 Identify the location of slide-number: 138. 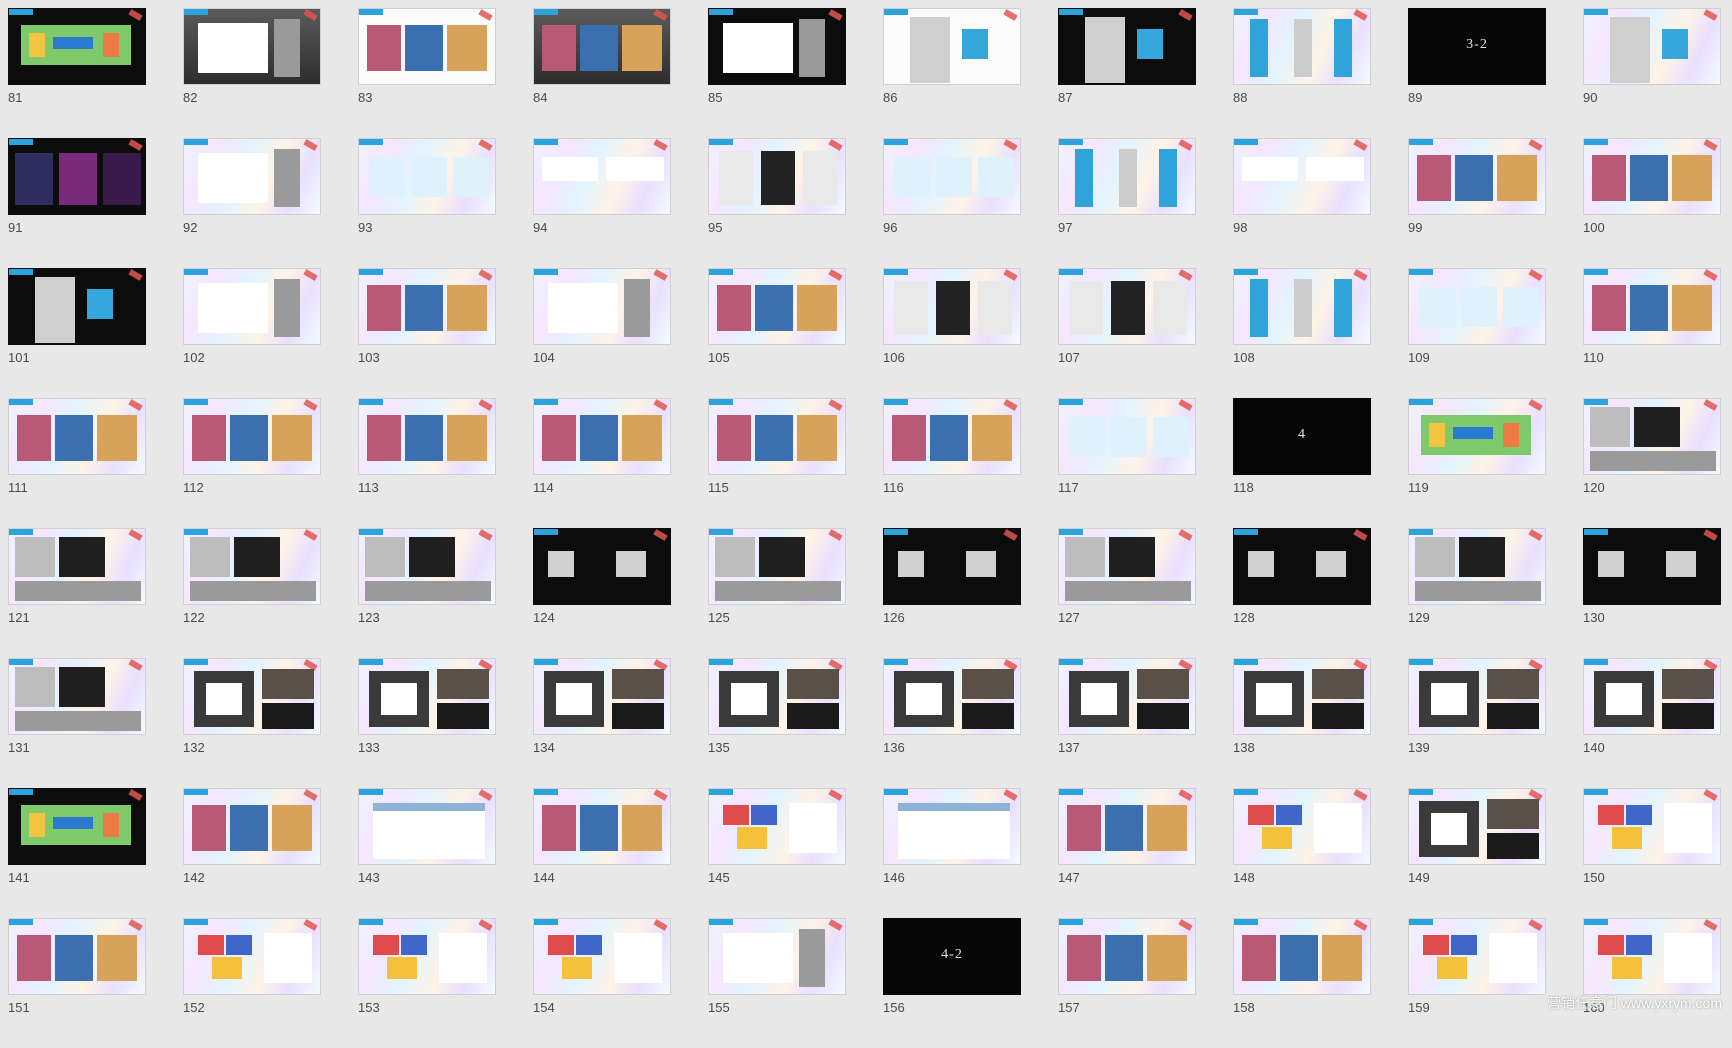
(1244, 747).